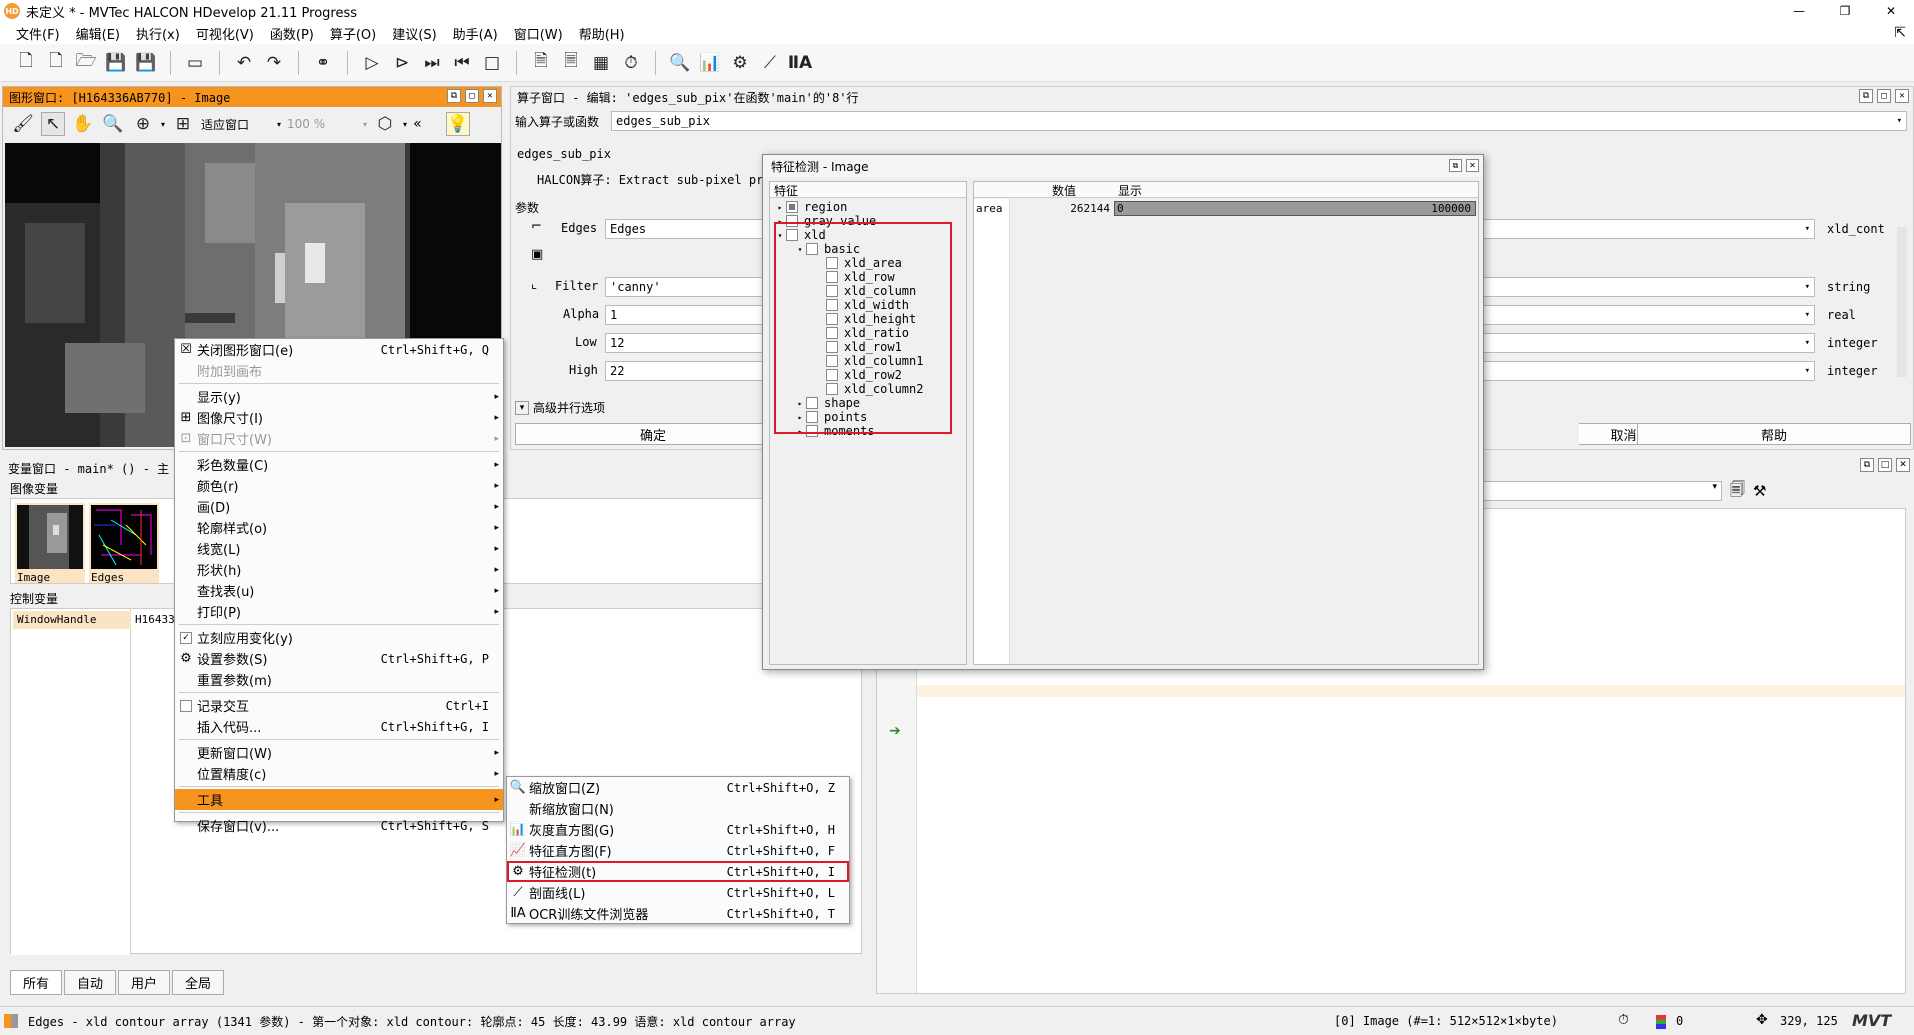  Describe the element at coordinates (339, 590) in the screenshot. I see `context-menu-item: 查找表(u) ▸` at that location.